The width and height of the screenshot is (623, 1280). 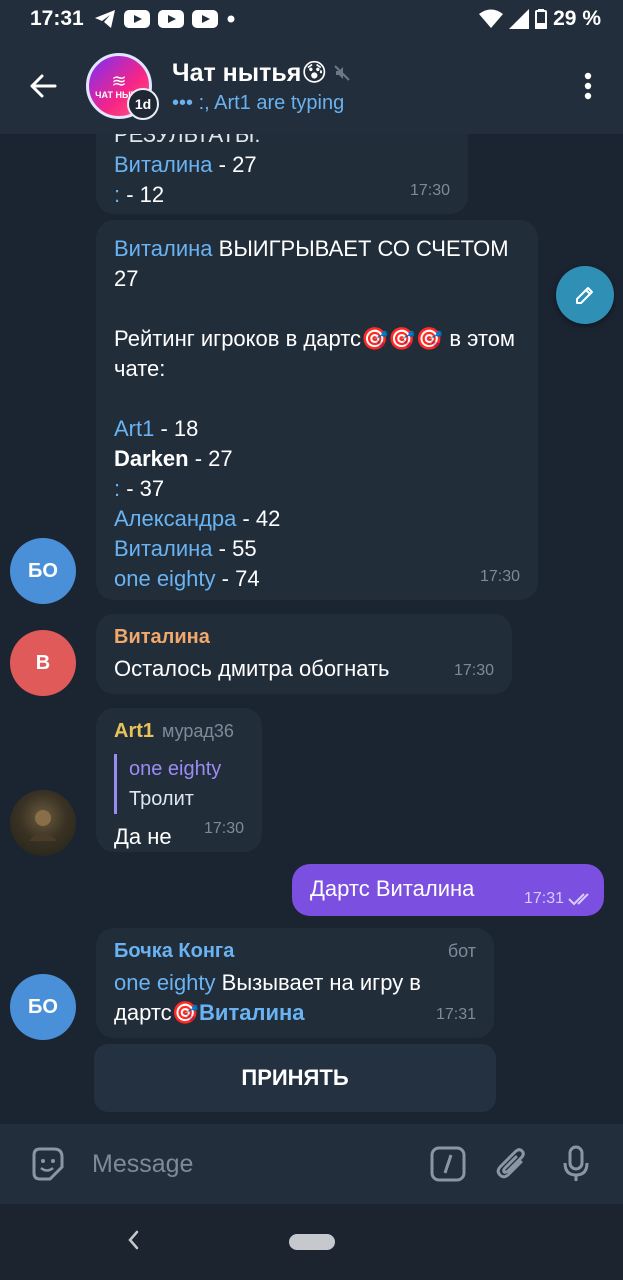 I want to click on arrow-left-icon, so click(x=43, y=86).